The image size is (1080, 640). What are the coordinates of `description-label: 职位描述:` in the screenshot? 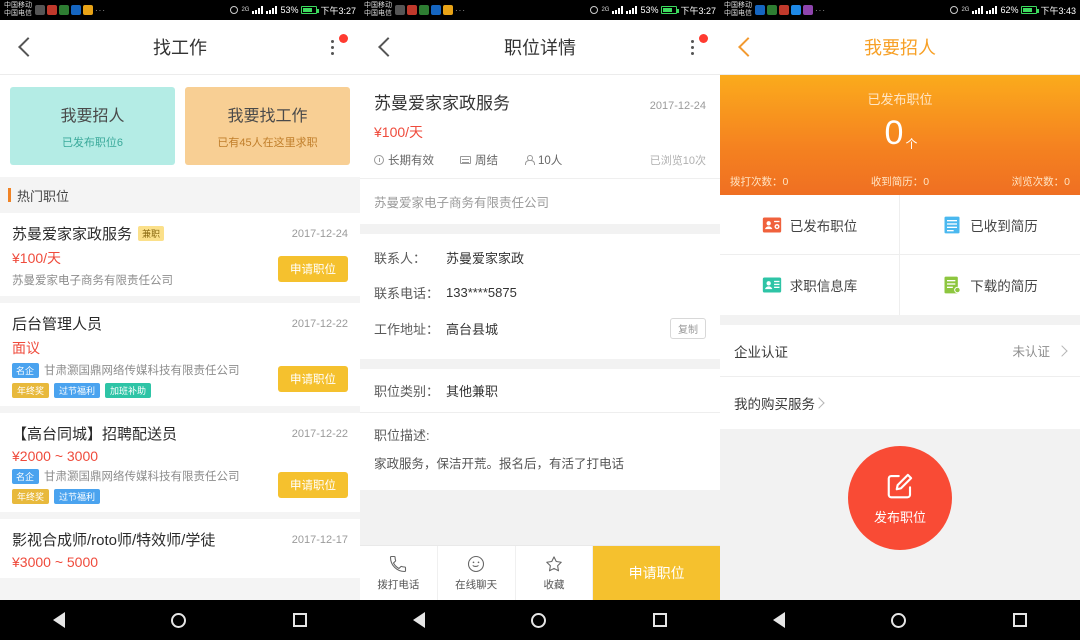 It's located at (402, 435).